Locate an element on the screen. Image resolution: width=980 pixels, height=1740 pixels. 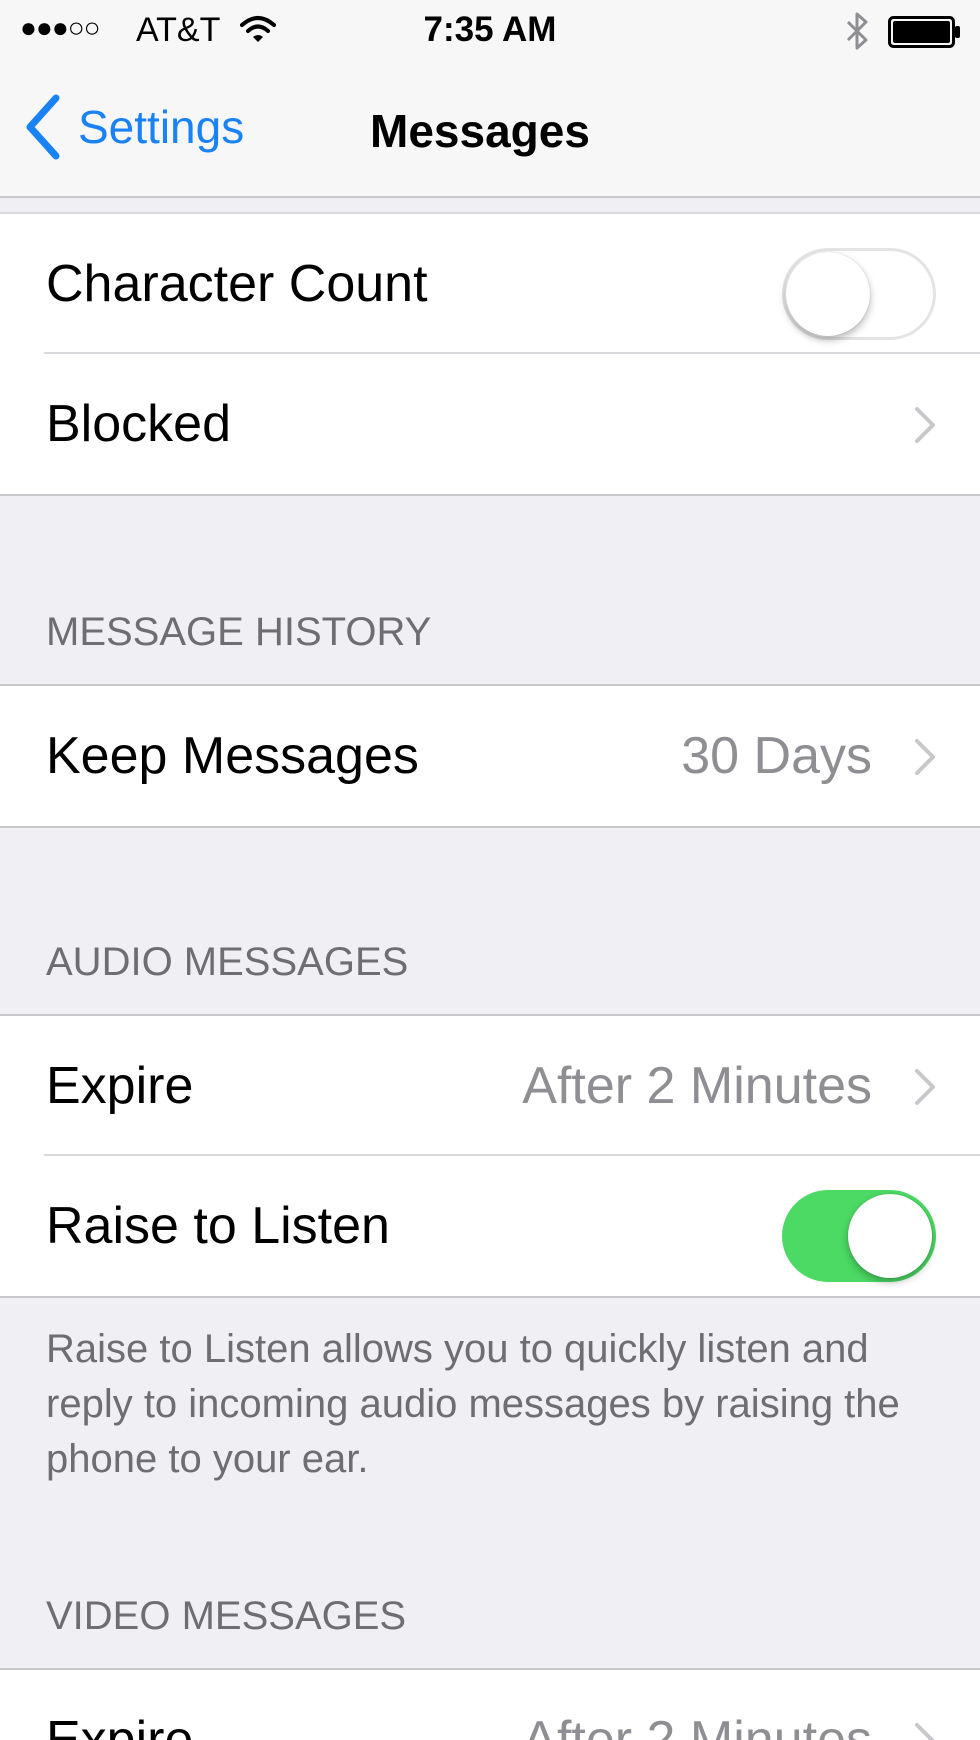
back-button: Settings is located at coordinates (133, 127).